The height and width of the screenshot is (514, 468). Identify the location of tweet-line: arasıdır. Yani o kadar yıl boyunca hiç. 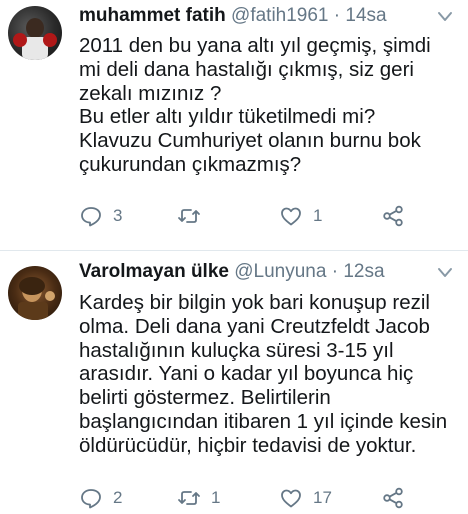
(246, 374).